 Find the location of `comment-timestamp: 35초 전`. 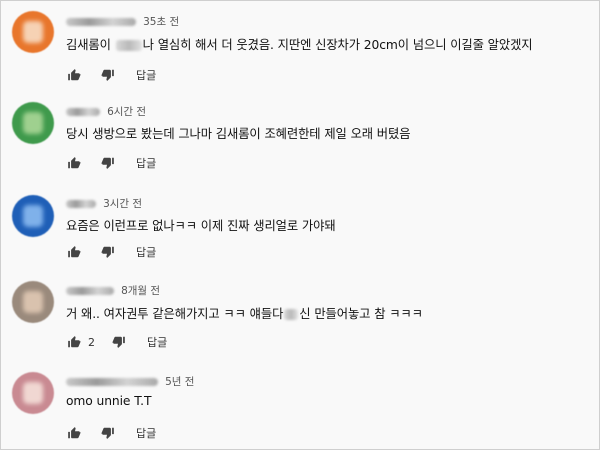

comment-timestamp: 35초 전 is located at coordinates (161, 22).